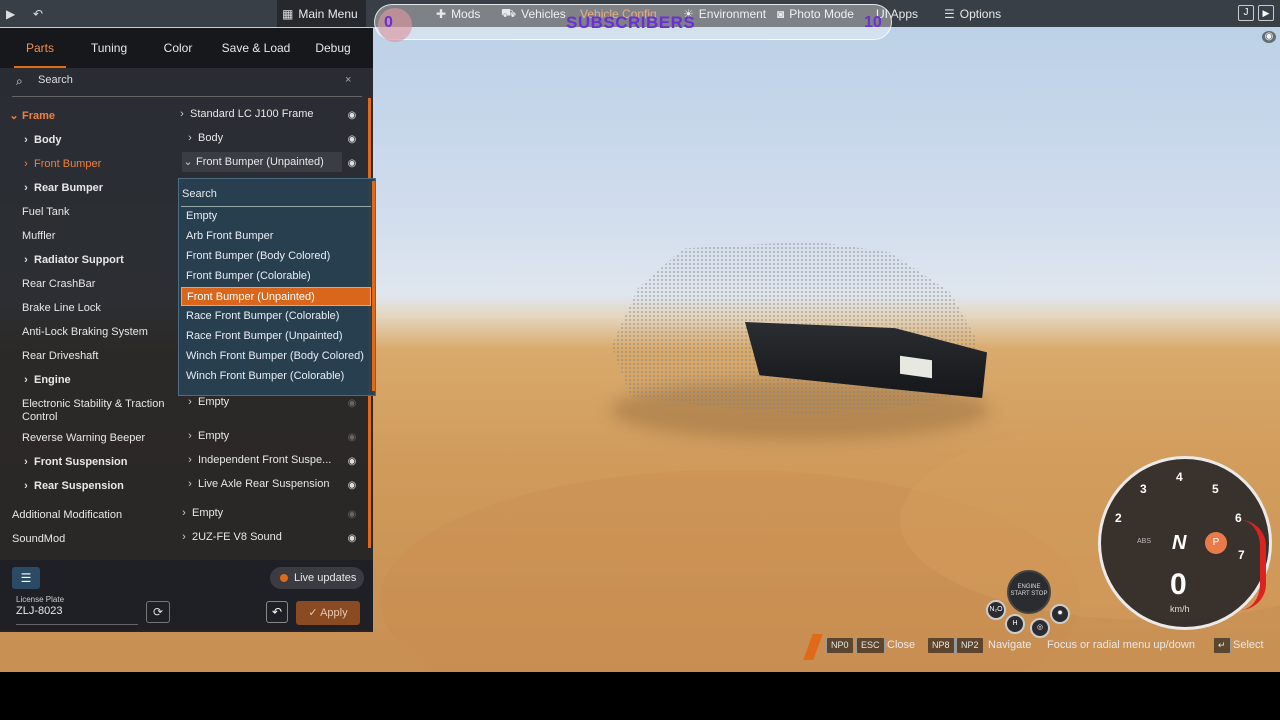 This screenshot has height=720, width=1280. Describe the element at coordinates (45, 380) in the screenshot. I see `slot-engine: › Engine` at that location.